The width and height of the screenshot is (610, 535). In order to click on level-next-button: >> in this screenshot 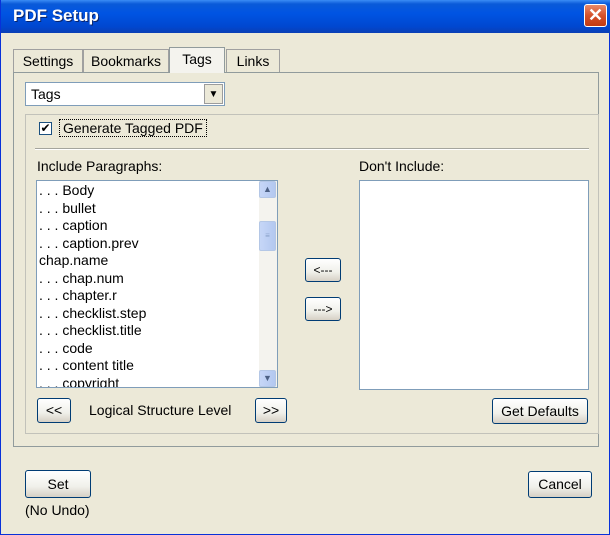, I will do `click(271, 410)`.